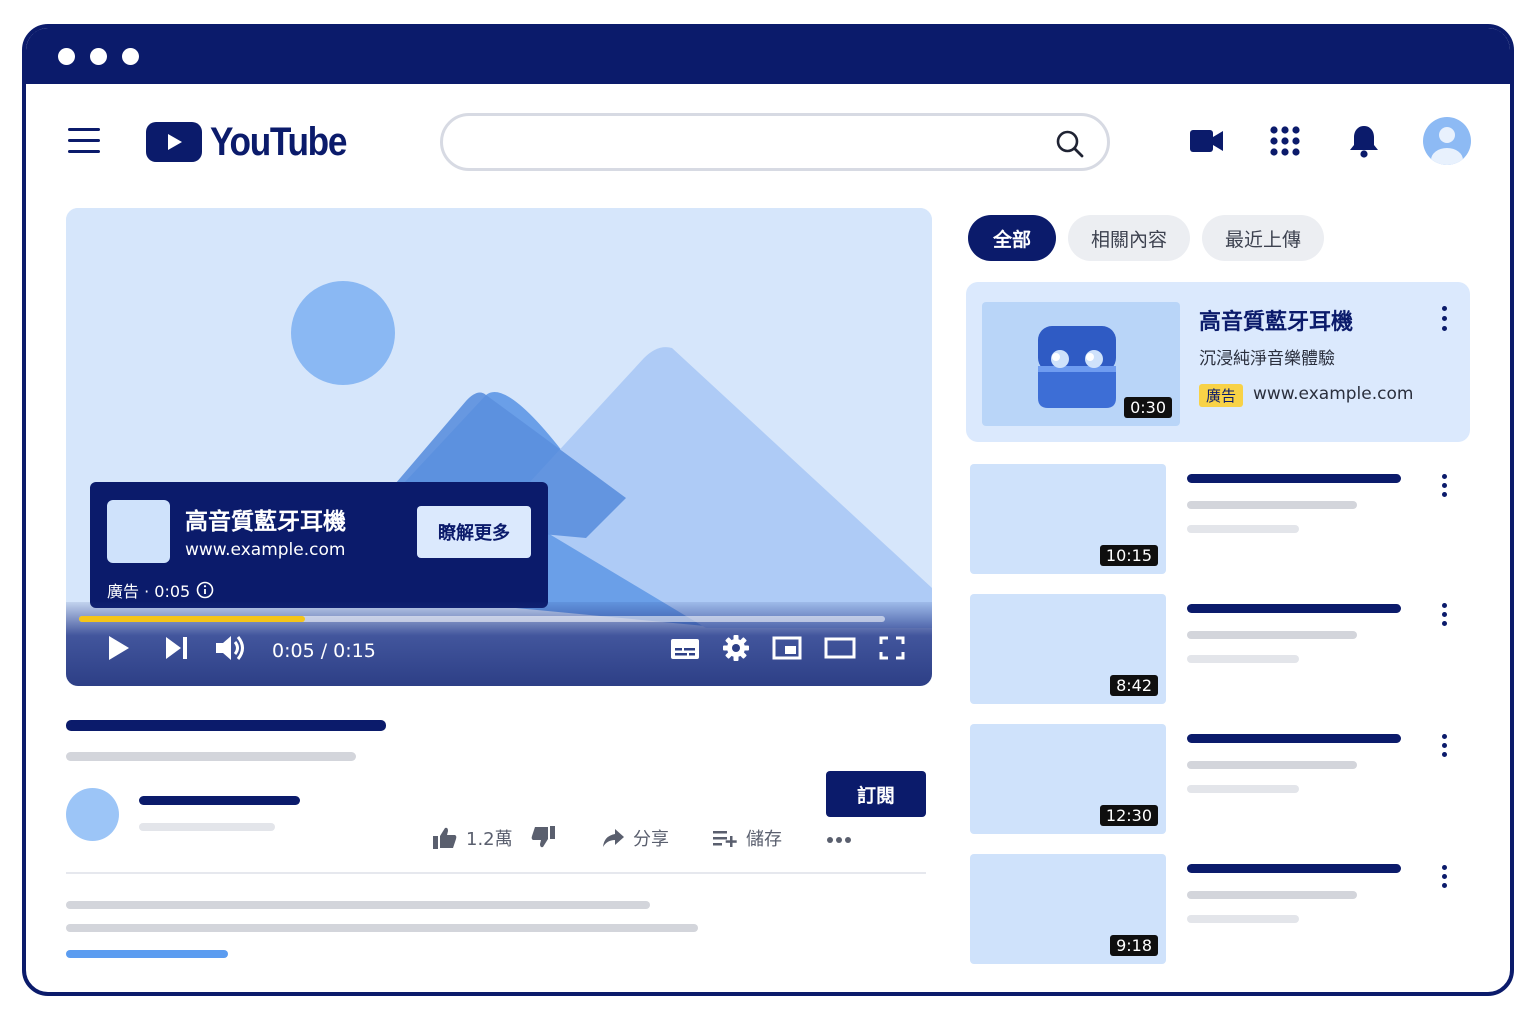 Image resolution: width=1536 pixels, height=1024 pixels. I want to click on ad-card-duration: 0:30, so click(1148, 407).